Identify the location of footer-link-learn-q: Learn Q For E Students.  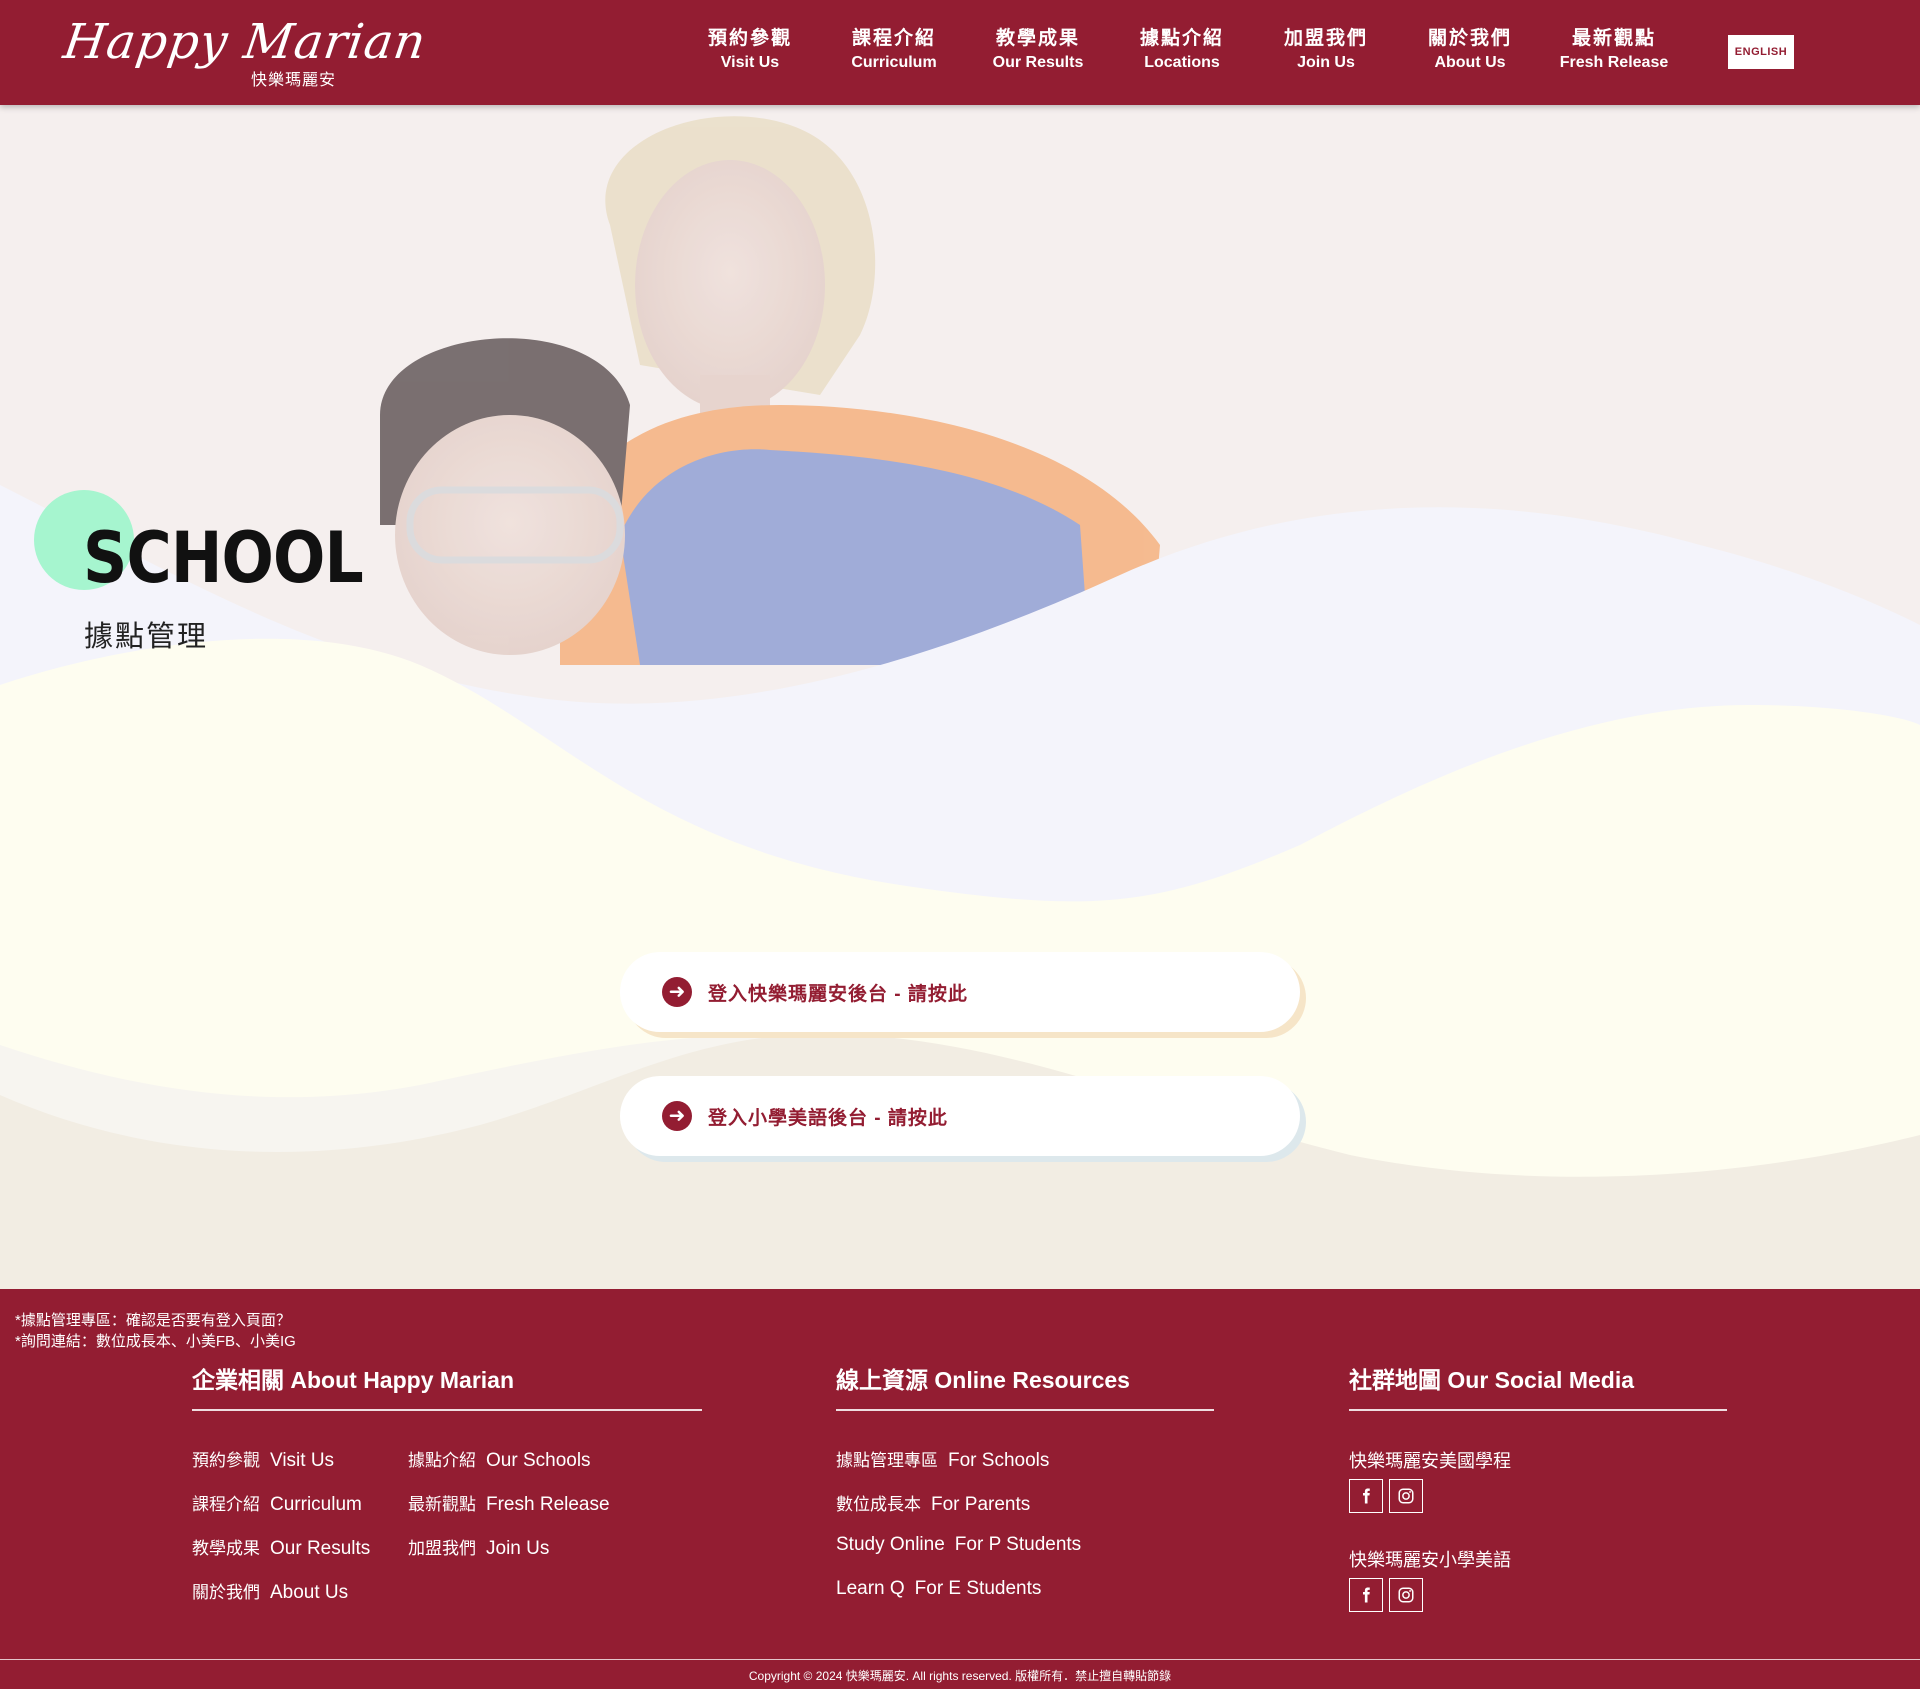
(938, 1589).